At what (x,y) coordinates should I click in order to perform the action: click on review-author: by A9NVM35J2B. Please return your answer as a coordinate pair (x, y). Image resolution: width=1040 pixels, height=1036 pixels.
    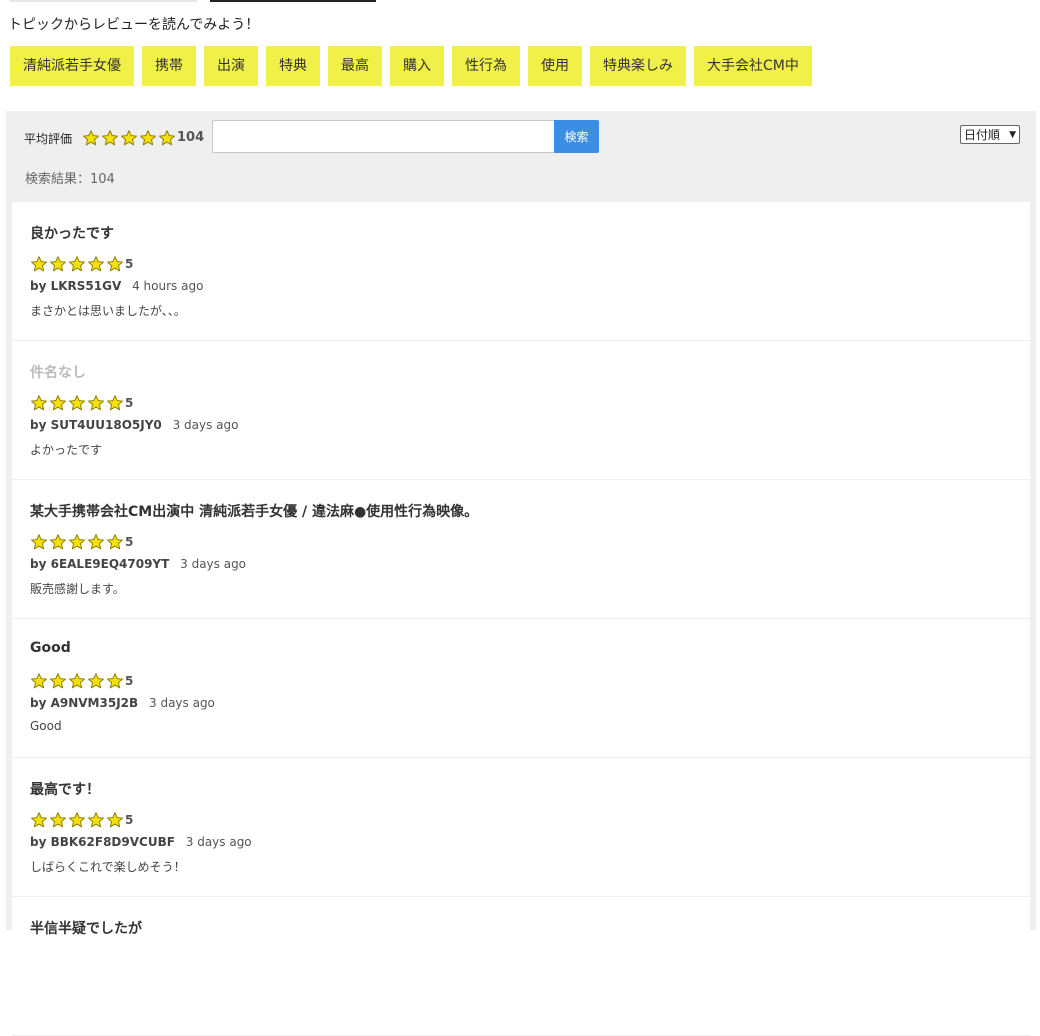
    Looking at the image, I should click on (84, 703).